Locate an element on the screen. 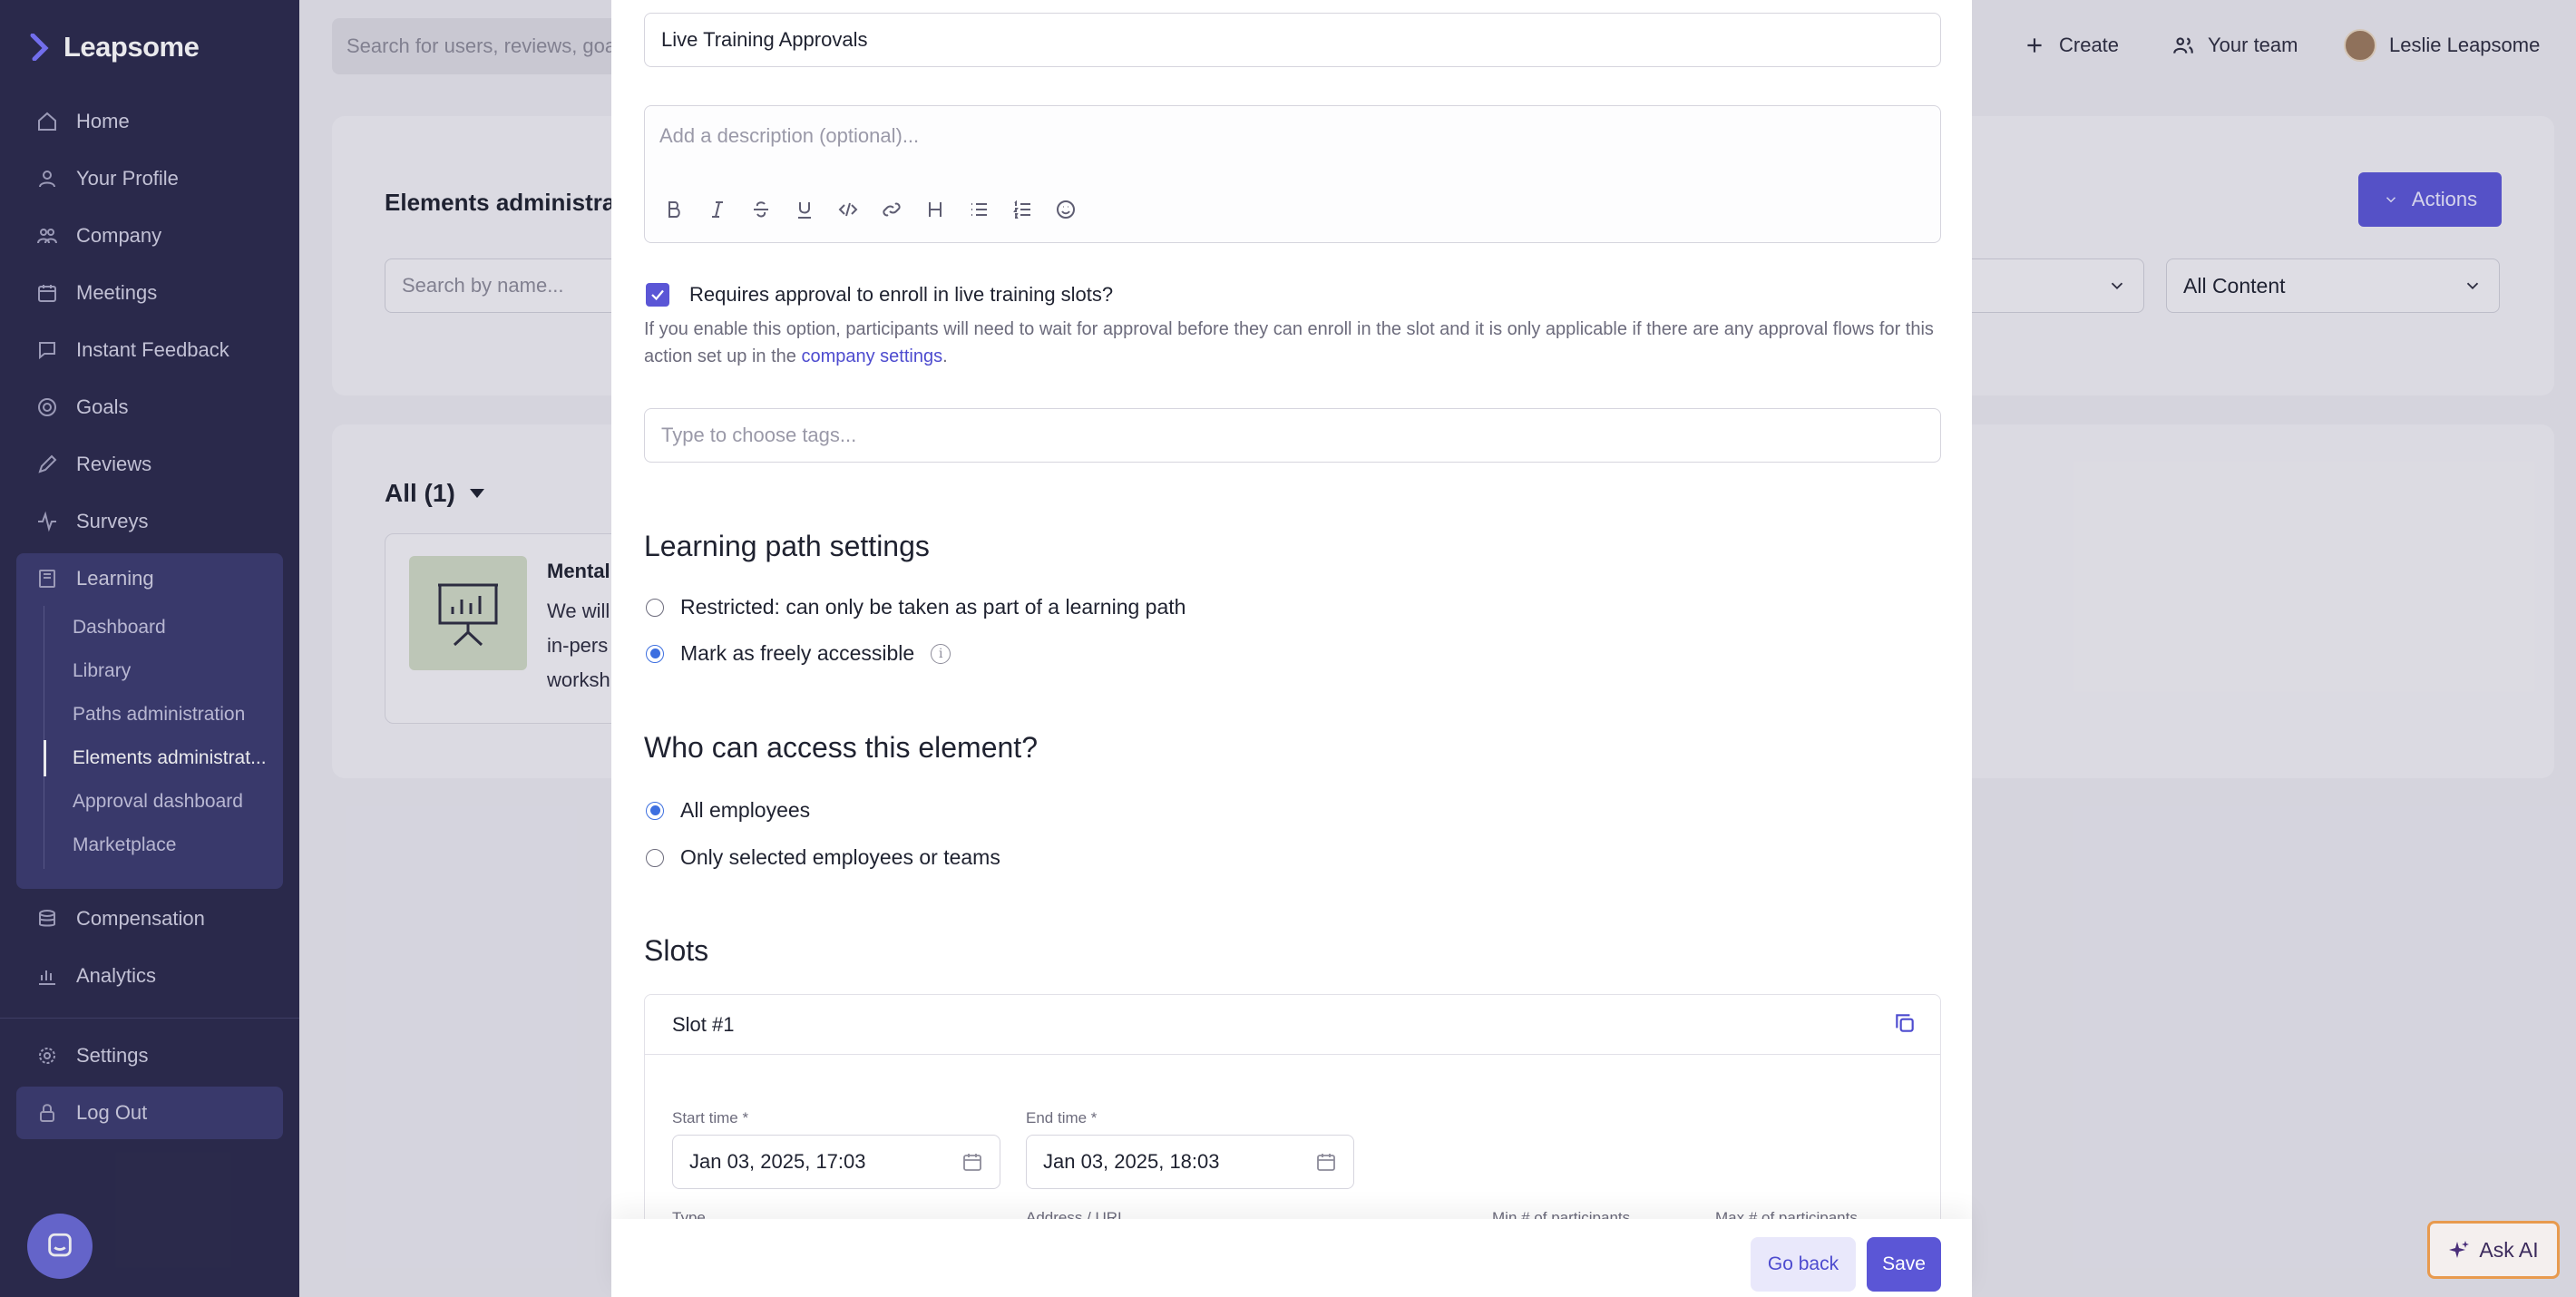 This screenshot has height=1297, width=2576. lp-free-label: Mark as freely accessible is located at coordinates (797, 653).